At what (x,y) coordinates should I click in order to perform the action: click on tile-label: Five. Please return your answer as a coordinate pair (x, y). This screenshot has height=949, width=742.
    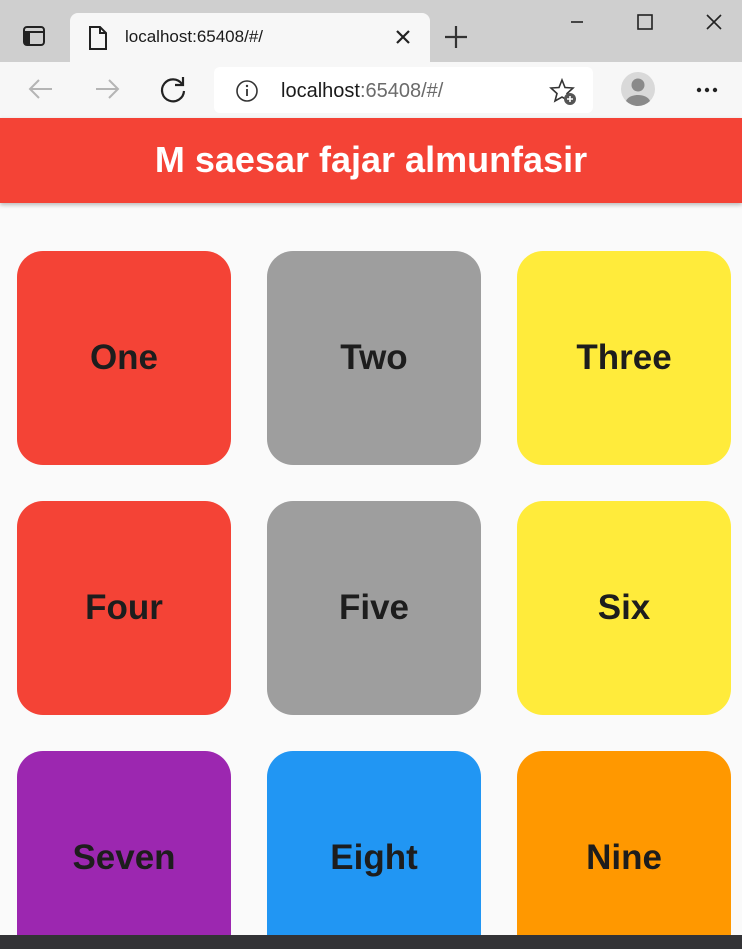
    Looking at the image, I should click on (374, 607).